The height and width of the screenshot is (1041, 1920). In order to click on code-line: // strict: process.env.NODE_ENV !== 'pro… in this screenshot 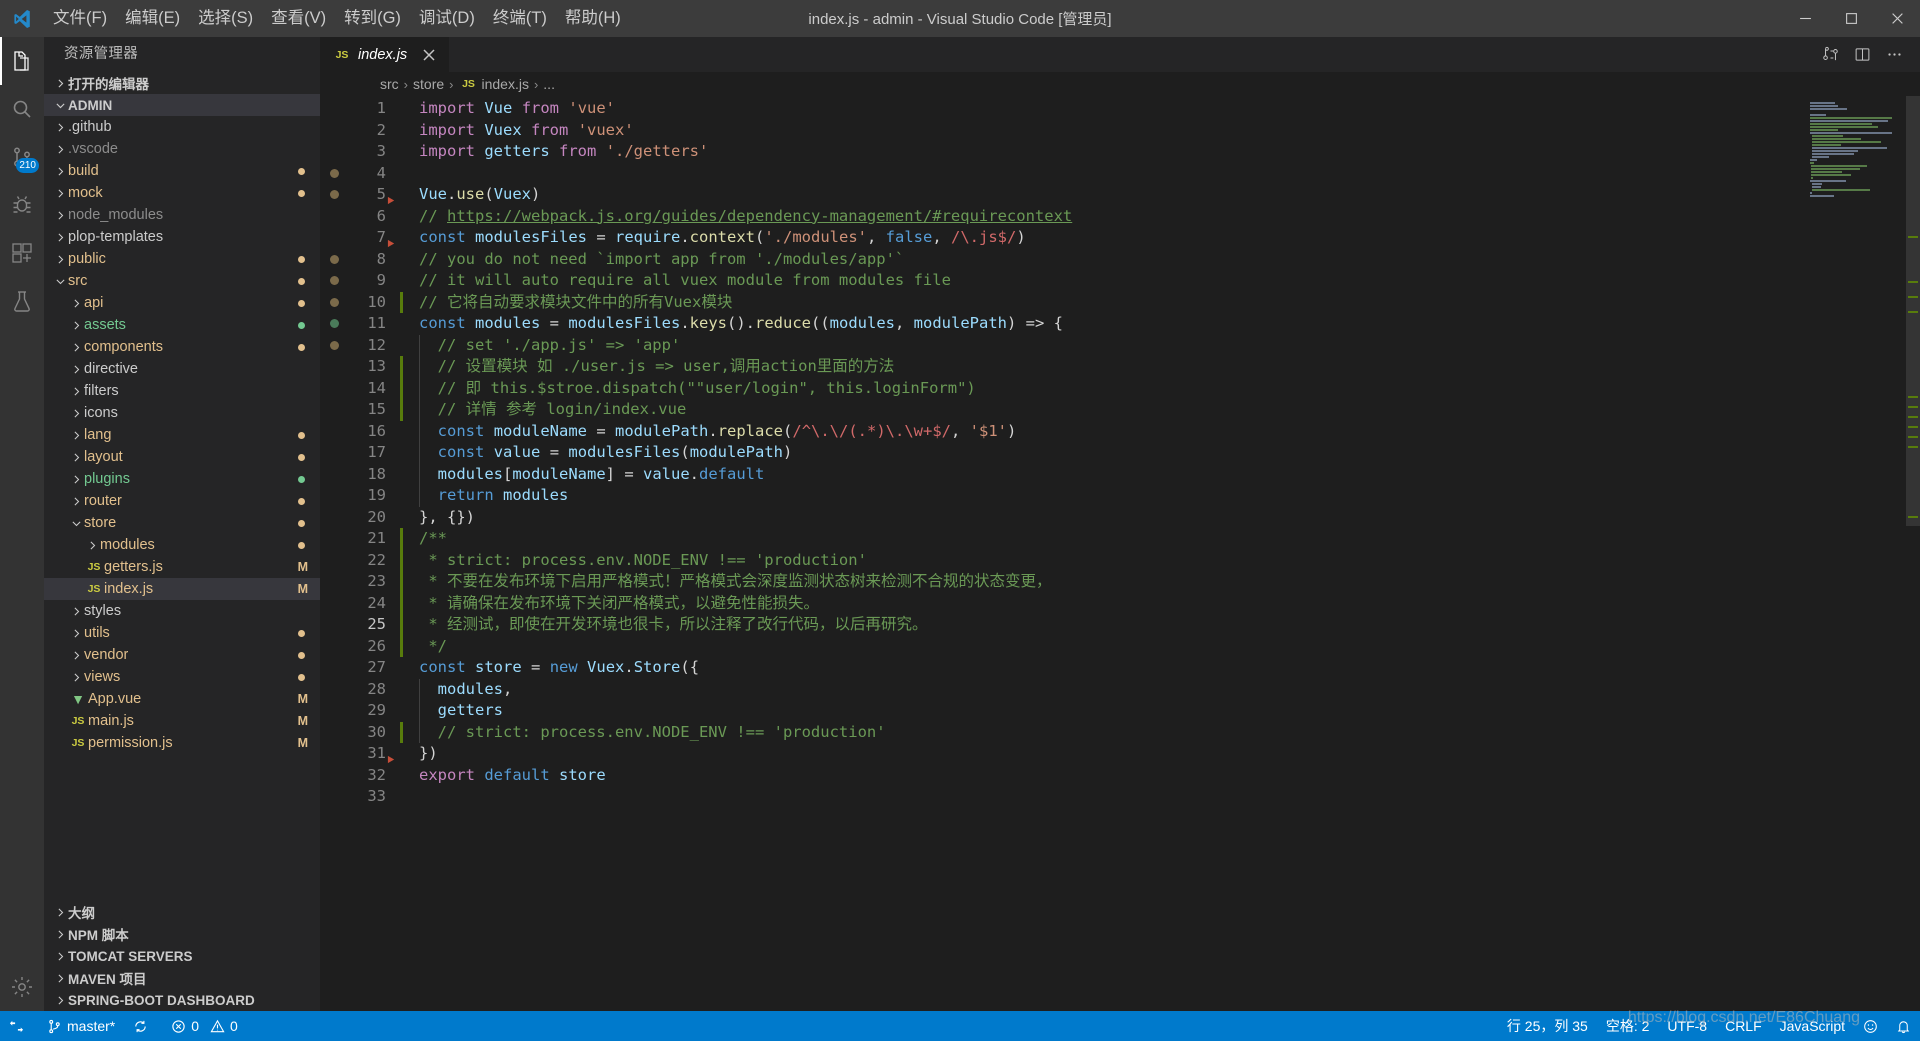, I will do `click(1110, 732)`.